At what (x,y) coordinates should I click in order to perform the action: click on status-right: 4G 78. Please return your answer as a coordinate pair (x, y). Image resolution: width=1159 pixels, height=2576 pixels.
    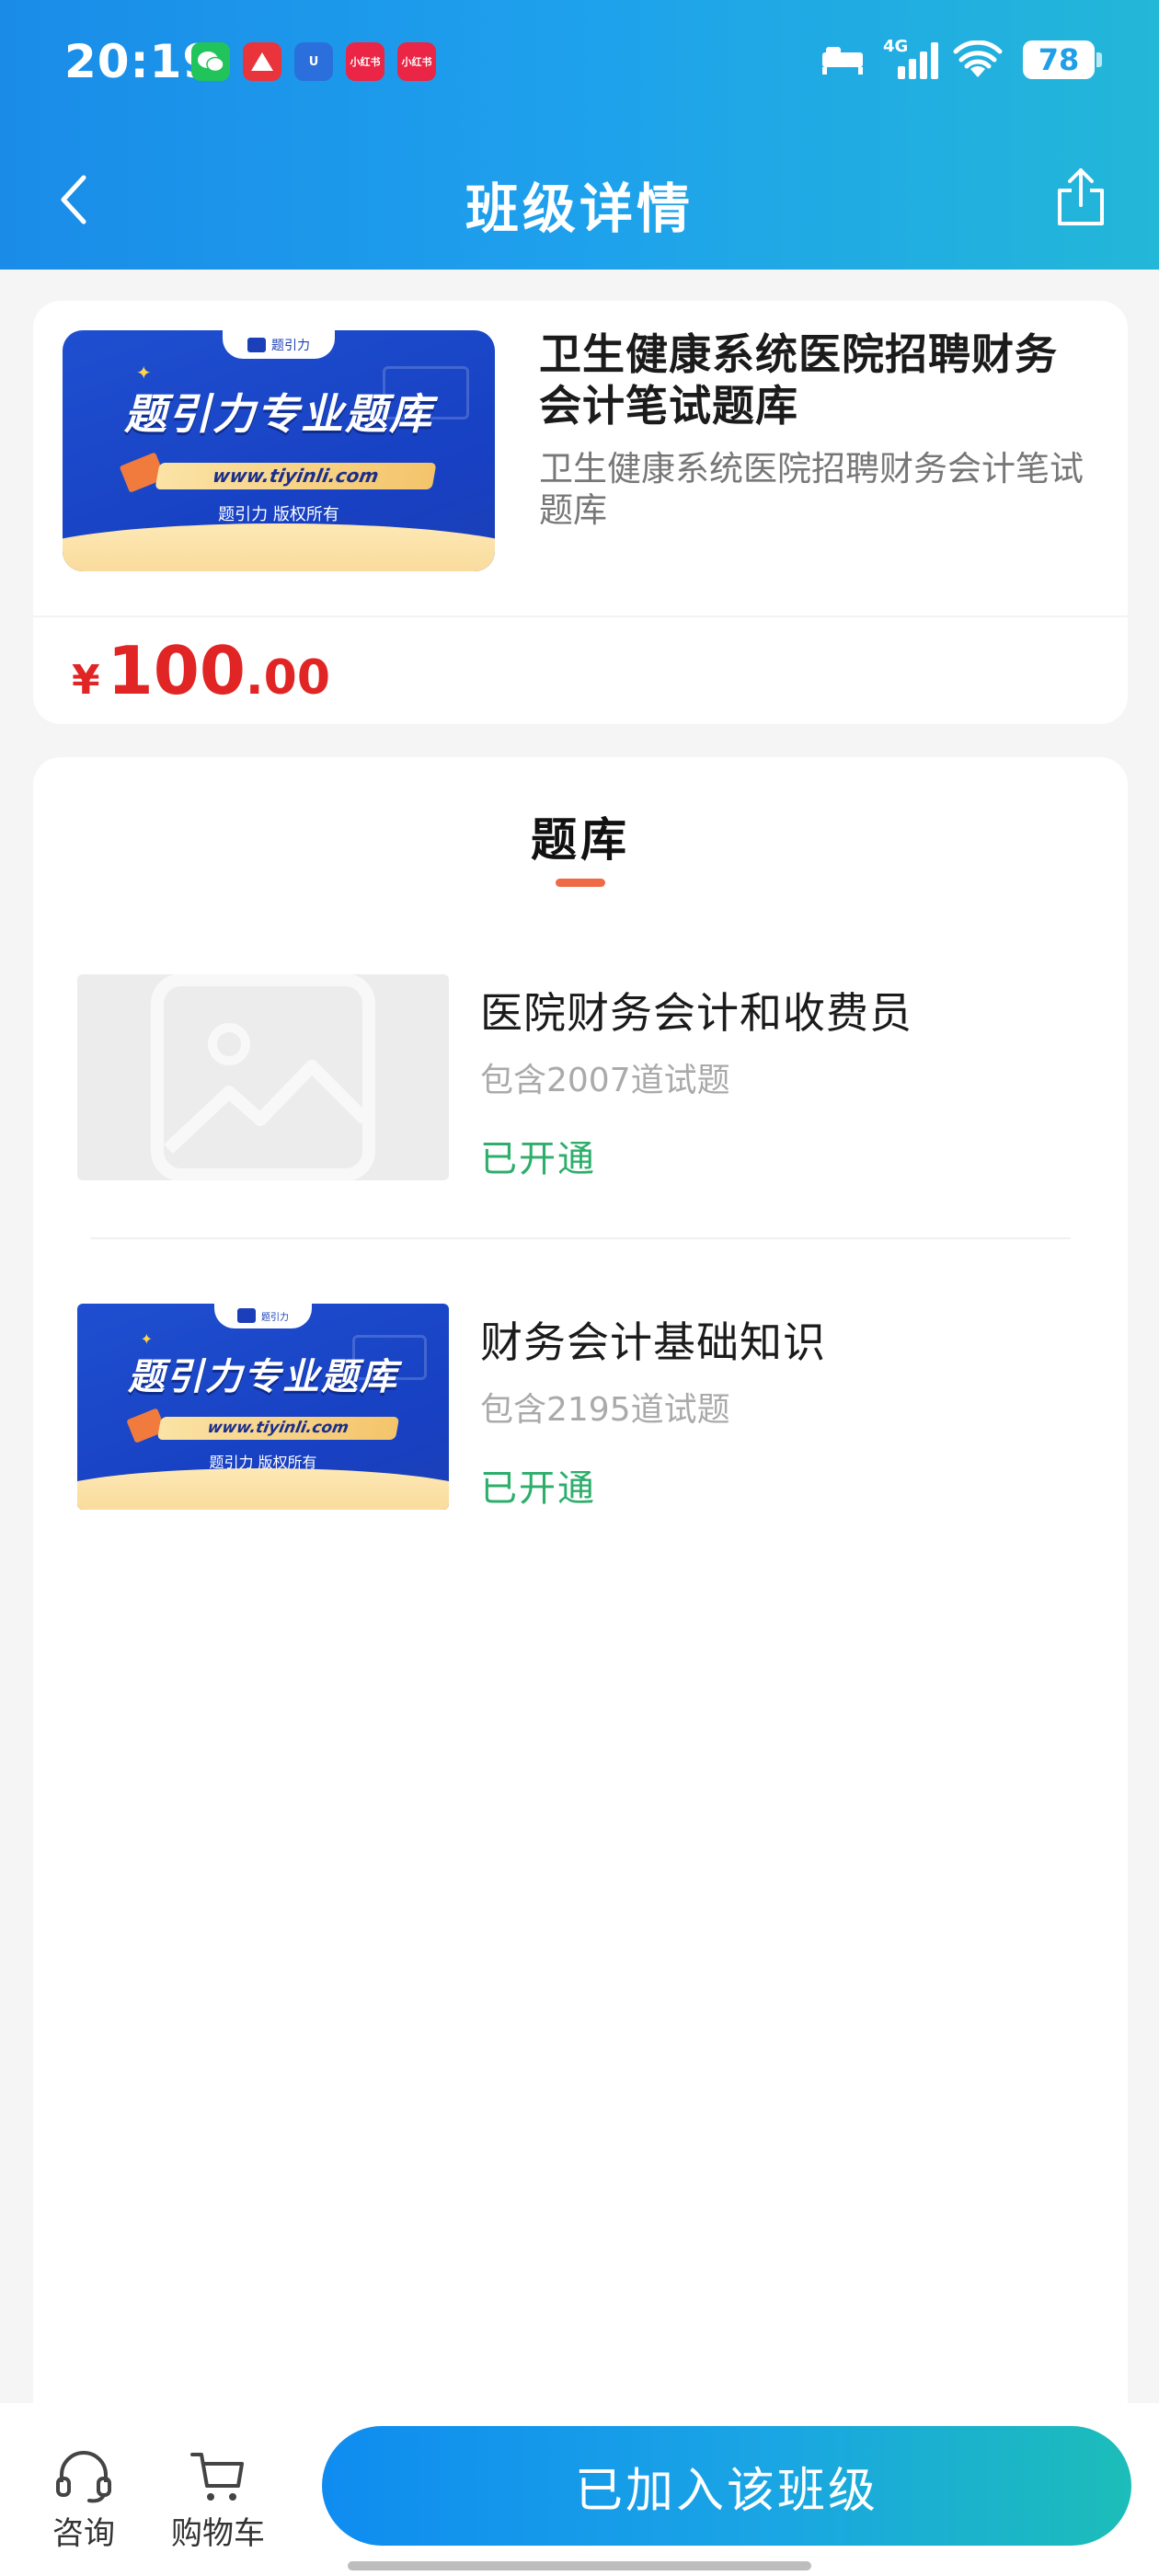
    Looking at the image, I should click on (961, 58).